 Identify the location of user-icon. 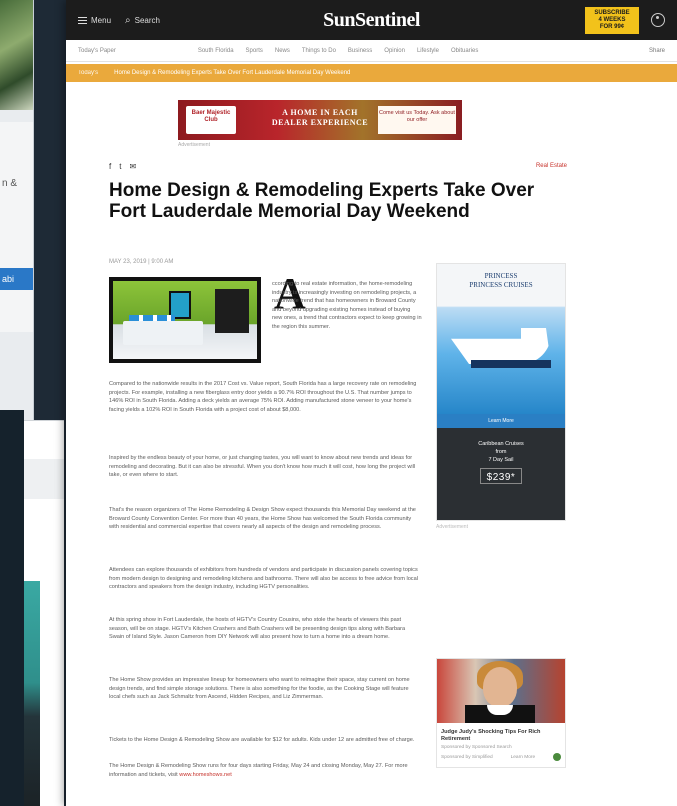
(658, 20).